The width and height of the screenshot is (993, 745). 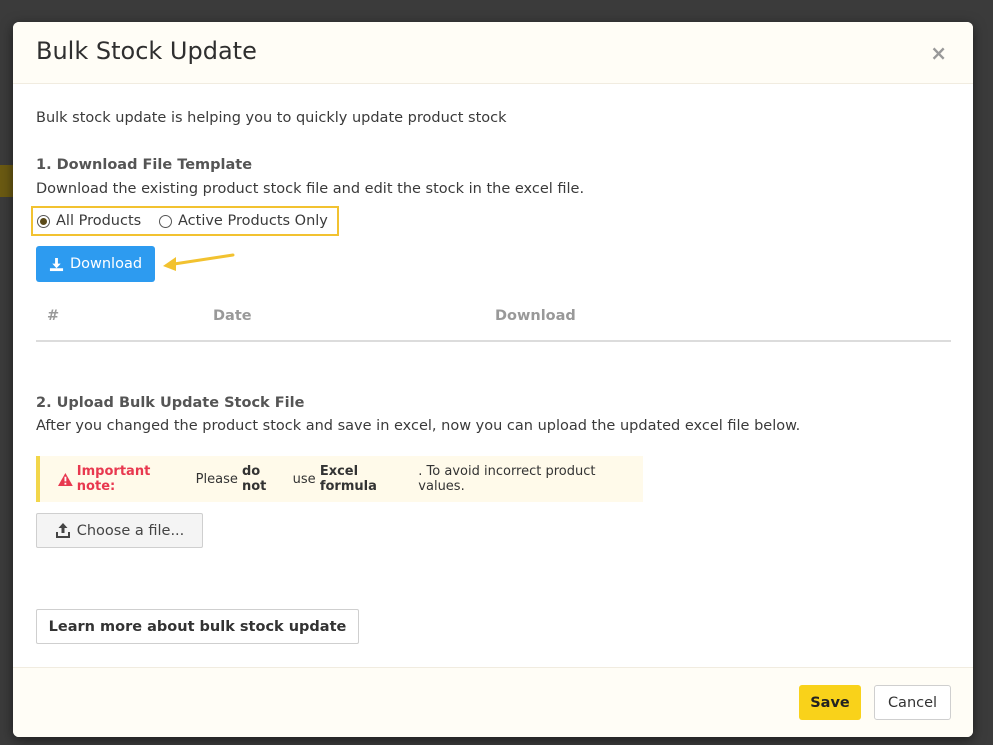 I want to click on product-scope-radio-group: All Products Active Products Only, so click(x=185, y=221).